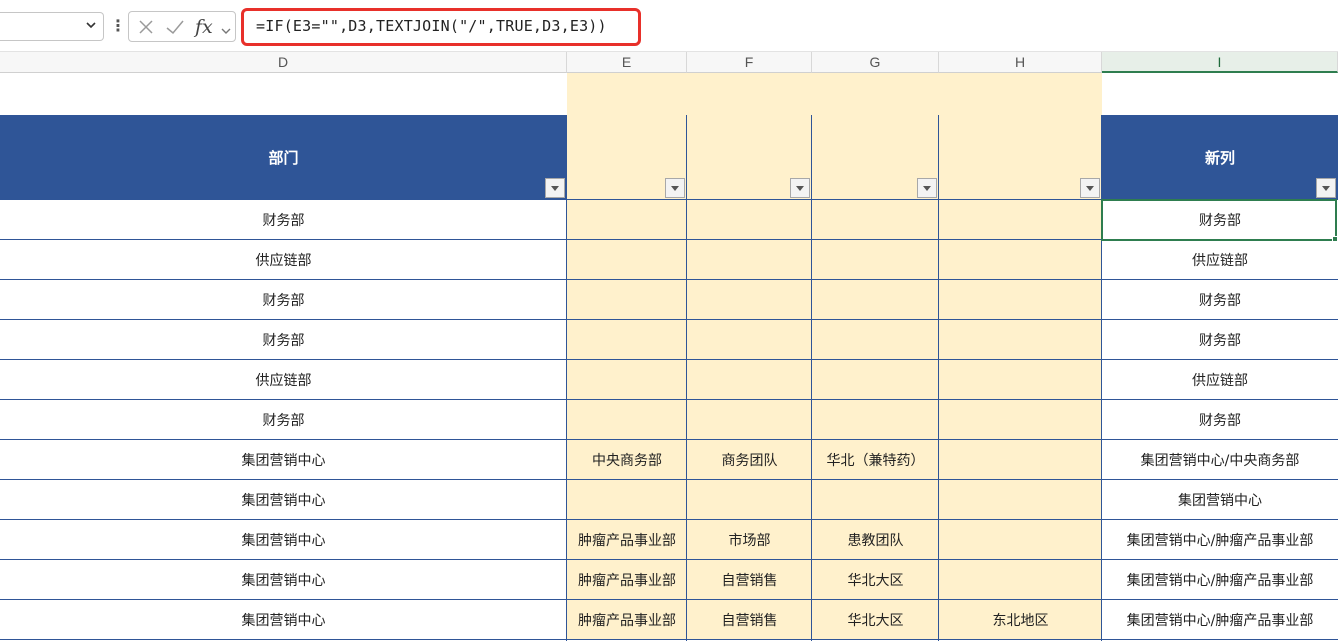 Image resolution: width=1338 pixels, height=641 pixels. I want to click on header-cell-i: 新列, so click(1220, 157).